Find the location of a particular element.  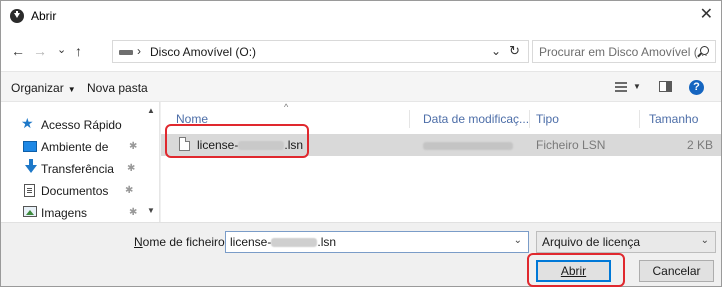

command-bar: Organizar ▼ Nova pasta ▼ ? is located at coordinates (361, 86).